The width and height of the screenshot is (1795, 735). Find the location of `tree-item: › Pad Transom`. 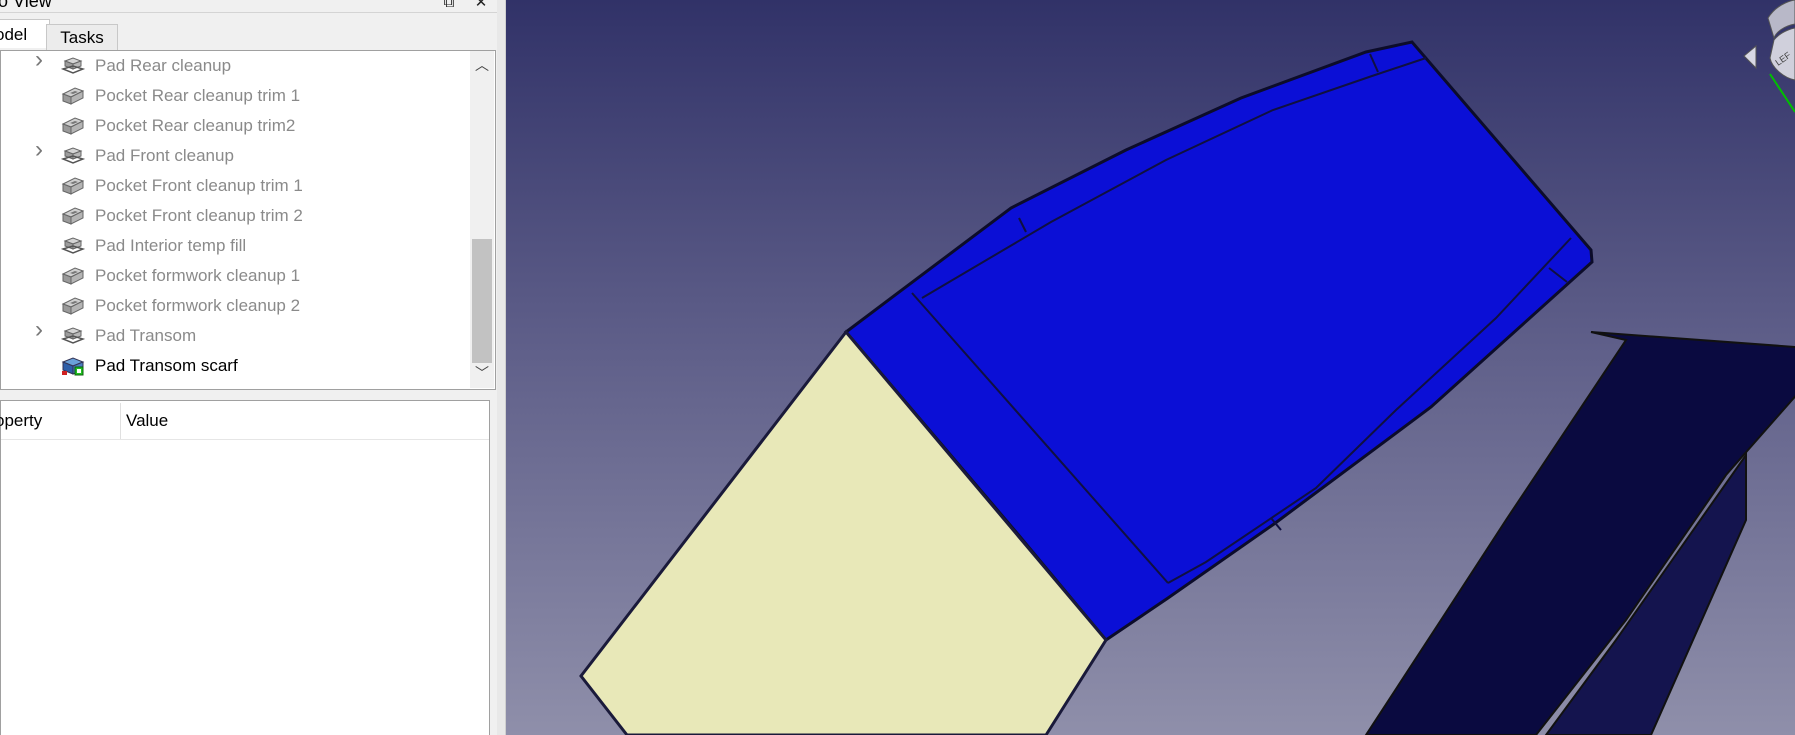

tree-item: › Pad Transom is located at coordinates (235, 334).